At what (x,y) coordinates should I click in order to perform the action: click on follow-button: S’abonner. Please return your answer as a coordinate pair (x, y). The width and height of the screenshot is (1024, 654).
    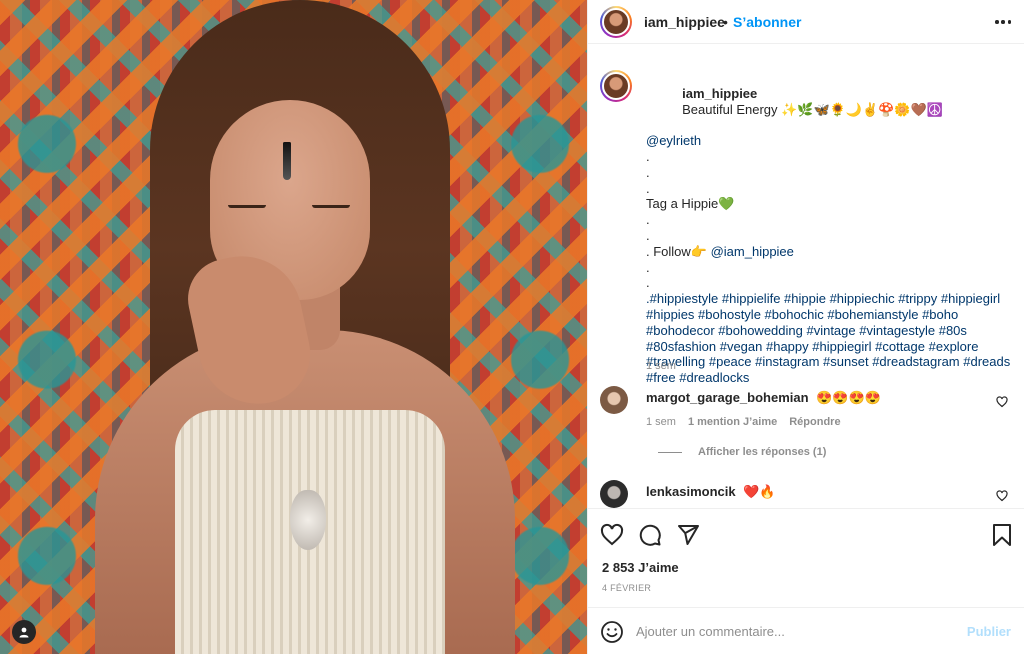
    Looking at the image, I should click on (767, 22).